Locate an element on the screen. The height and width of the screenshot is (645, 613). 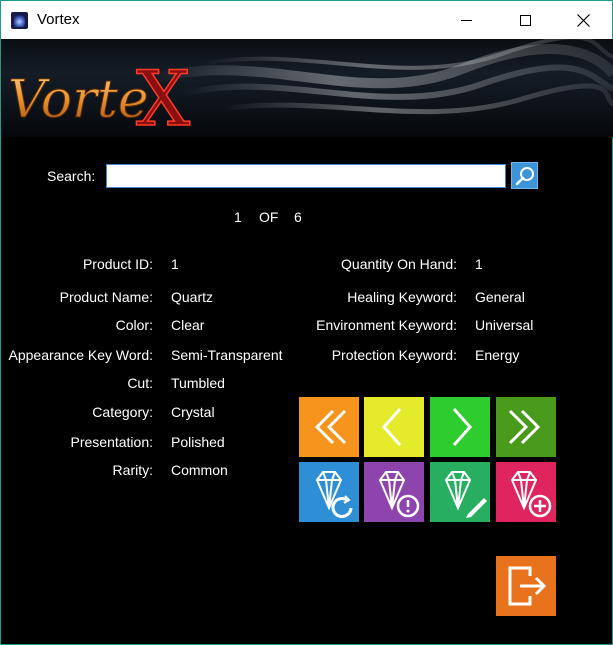
quantity-on-hand-label: Quantity On Hand: is located at coordinates (399, 264).